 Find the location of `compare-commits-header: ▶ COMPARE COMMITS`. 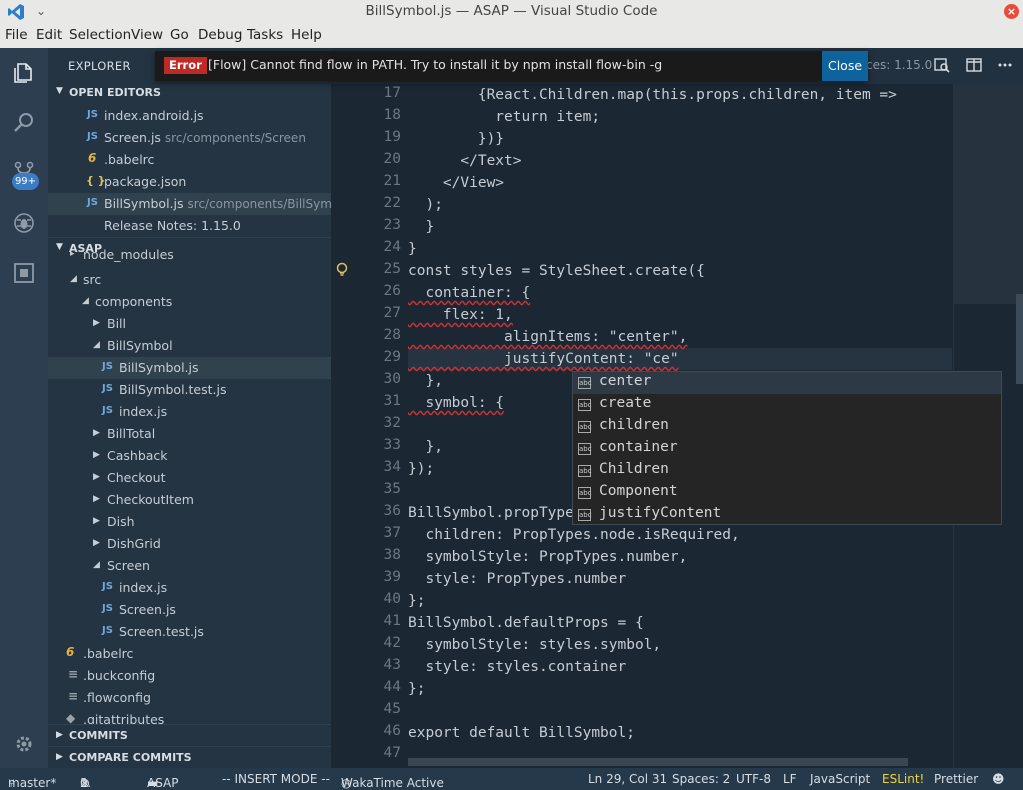

compare-commits-header: ▶ COMPARE COMMITS is located at coordinates (189, 757).